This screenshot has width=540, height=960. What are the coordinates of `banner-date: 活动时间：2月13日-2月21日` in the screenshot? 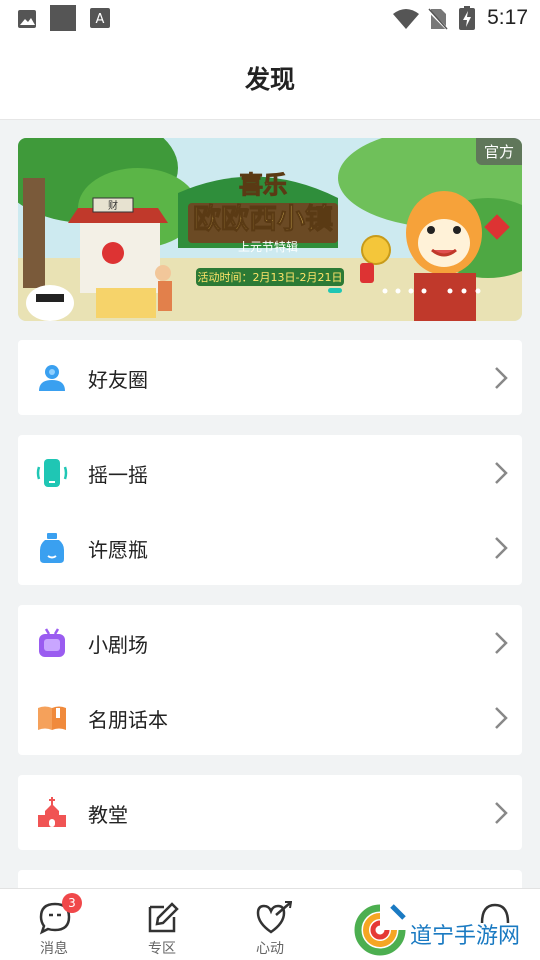 It's located at (270, 277).